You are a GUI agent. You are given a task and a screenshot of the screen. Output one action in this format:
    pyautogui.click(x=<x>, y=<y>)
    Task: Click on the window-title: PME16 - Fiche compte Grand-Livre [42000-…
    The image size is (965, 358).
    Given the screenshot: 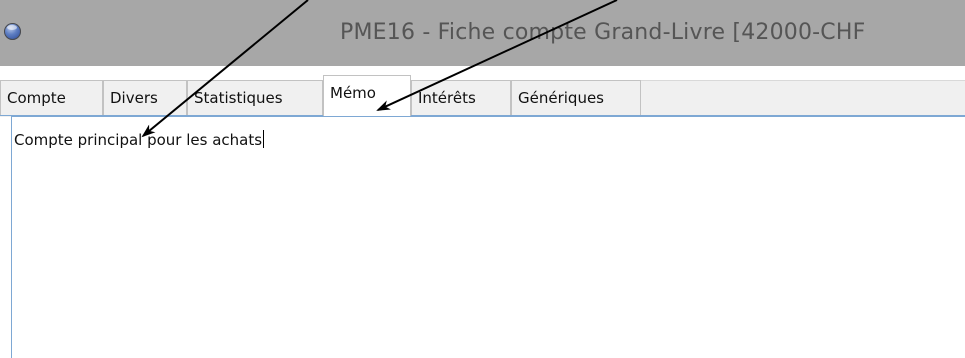 What is the action you would take?
    pyautogui.click(x=603, y=32)
    